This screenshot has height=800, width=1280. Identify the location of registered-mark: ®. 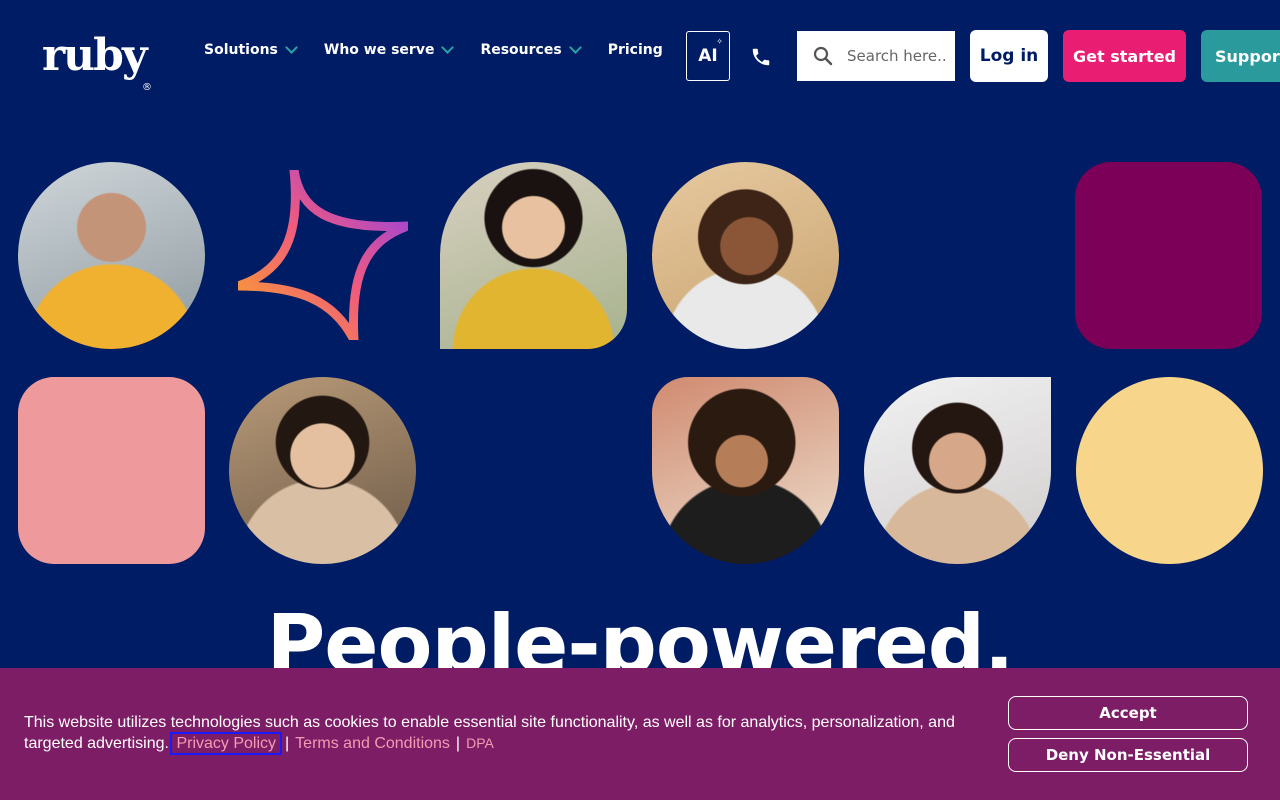
(147, 87).